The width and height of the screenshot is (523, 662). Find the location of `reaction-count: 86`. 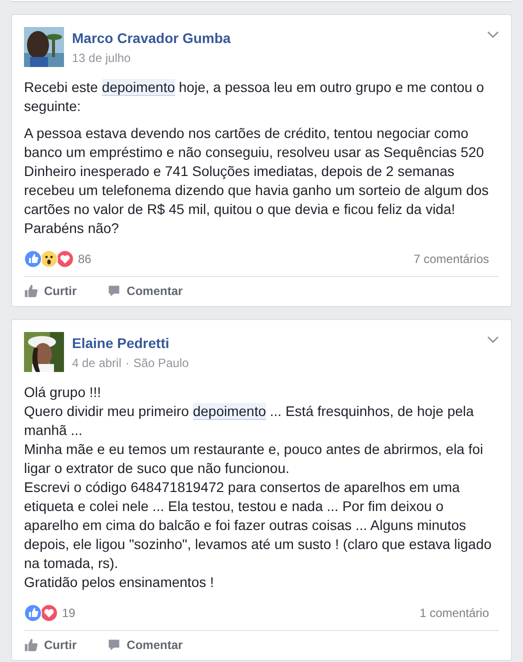

reaction-count: 86 is located at coordinates (85, 259).